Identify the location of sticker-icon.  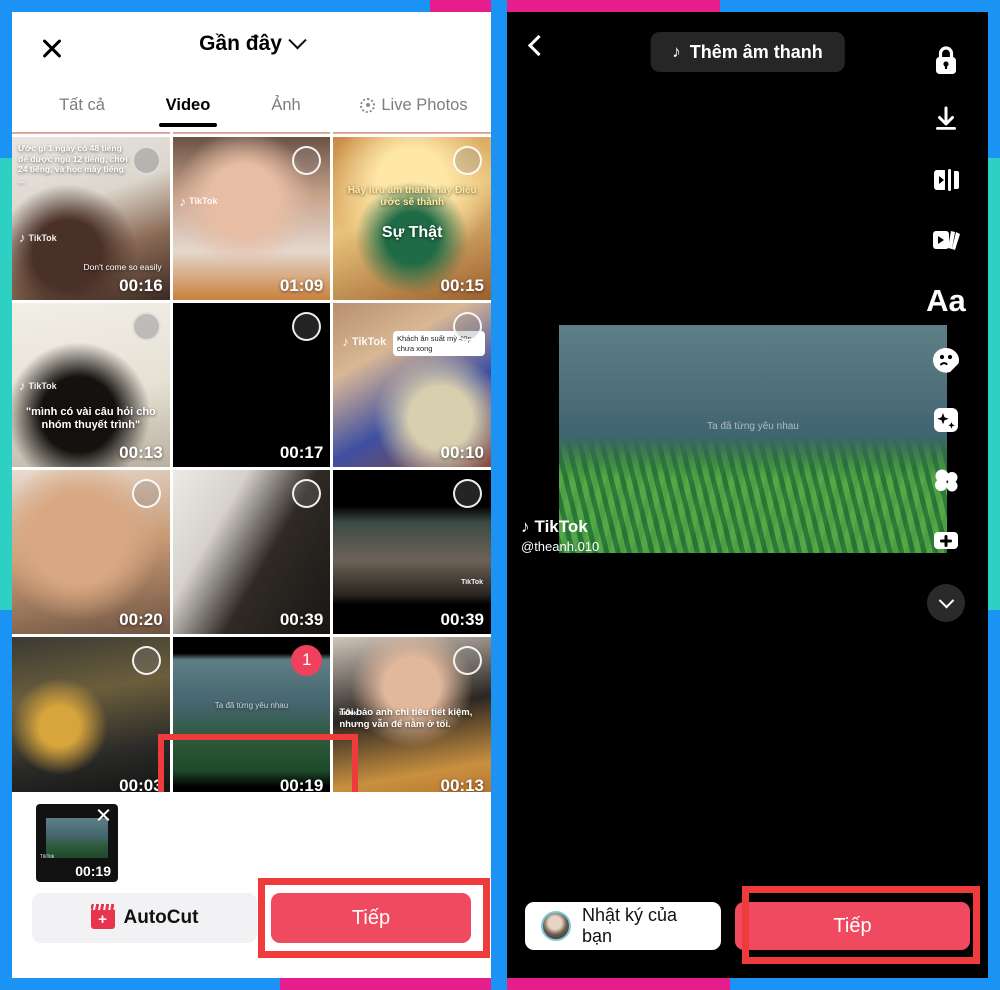
(946, 360).